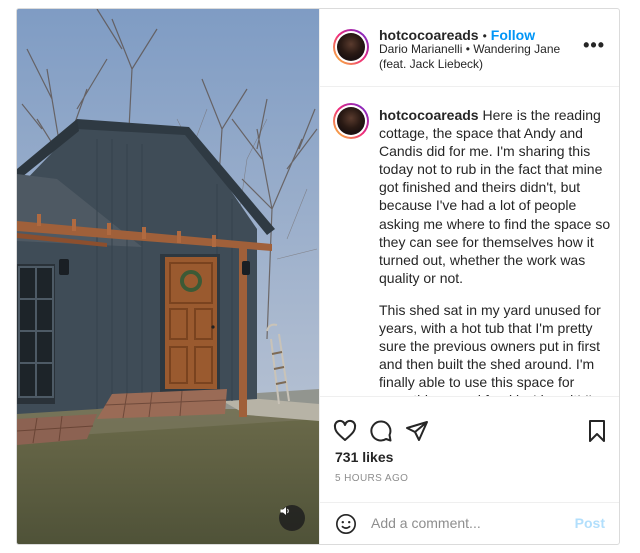  What do you see at coordinates (469, 456) in the screenshot?
I see `post-actions: 731 likes 5 HOURS AGO` at bounding box center [469, 456].